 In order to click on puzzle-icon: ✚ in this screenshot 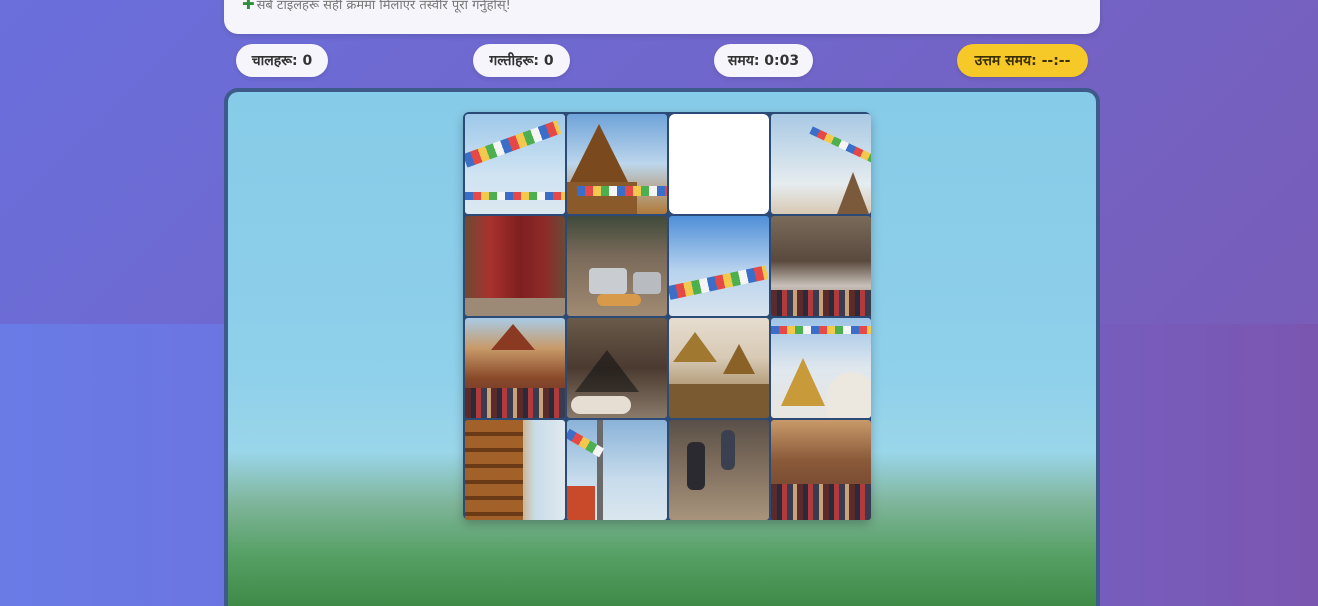, I will do `click(248, 6)`.